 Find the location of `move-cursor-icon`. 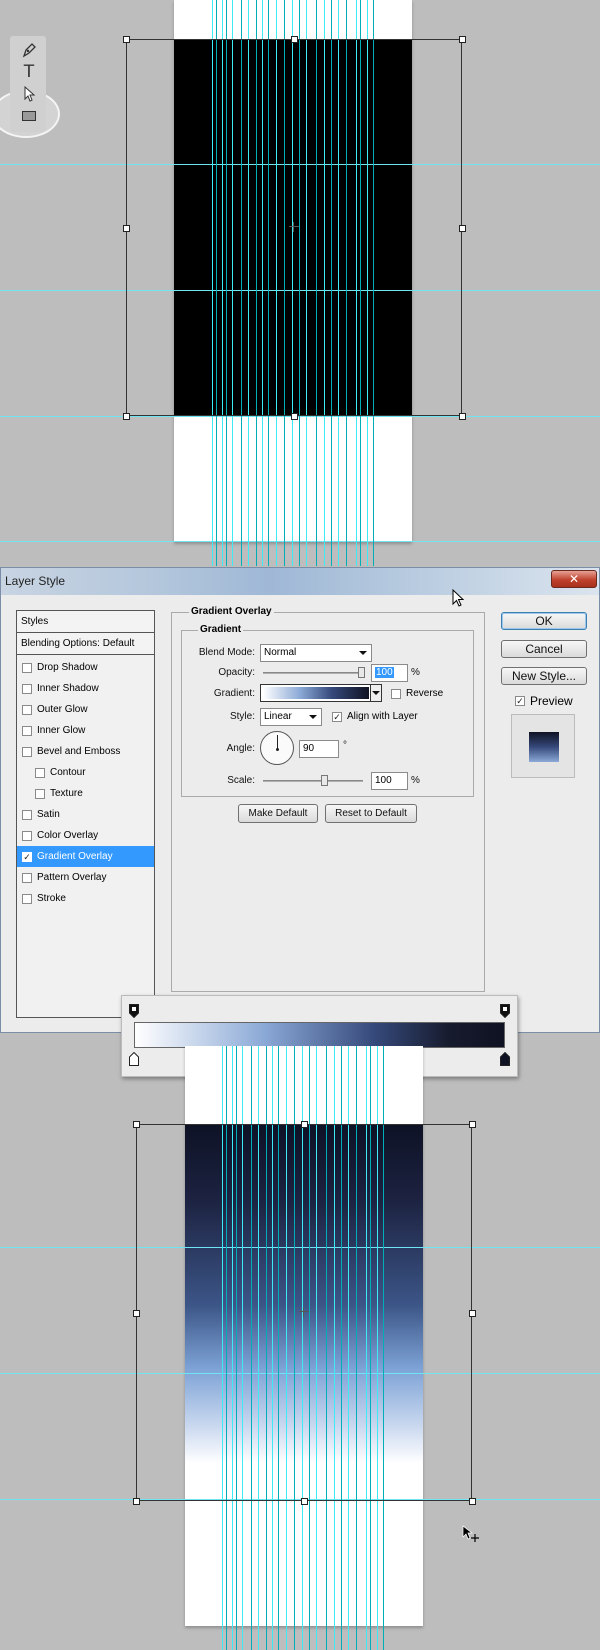

move-cursor-icon is located at coordinates (470, 1533).